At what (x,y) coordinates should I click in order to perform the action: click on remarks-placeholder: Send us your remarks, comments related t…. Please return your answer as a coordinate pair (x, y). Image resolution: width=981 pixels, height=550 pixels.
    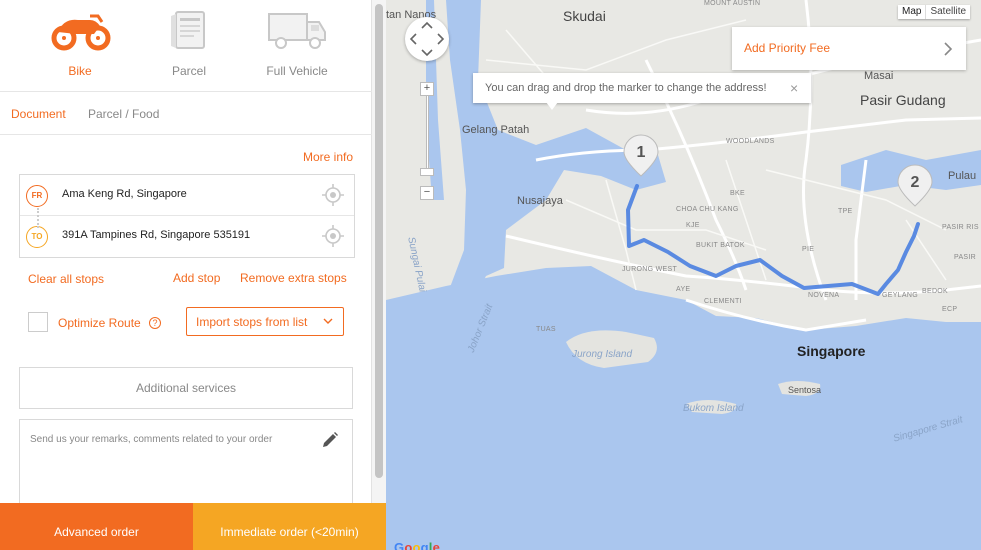
    Looking at the image, I should click on (151, 439).